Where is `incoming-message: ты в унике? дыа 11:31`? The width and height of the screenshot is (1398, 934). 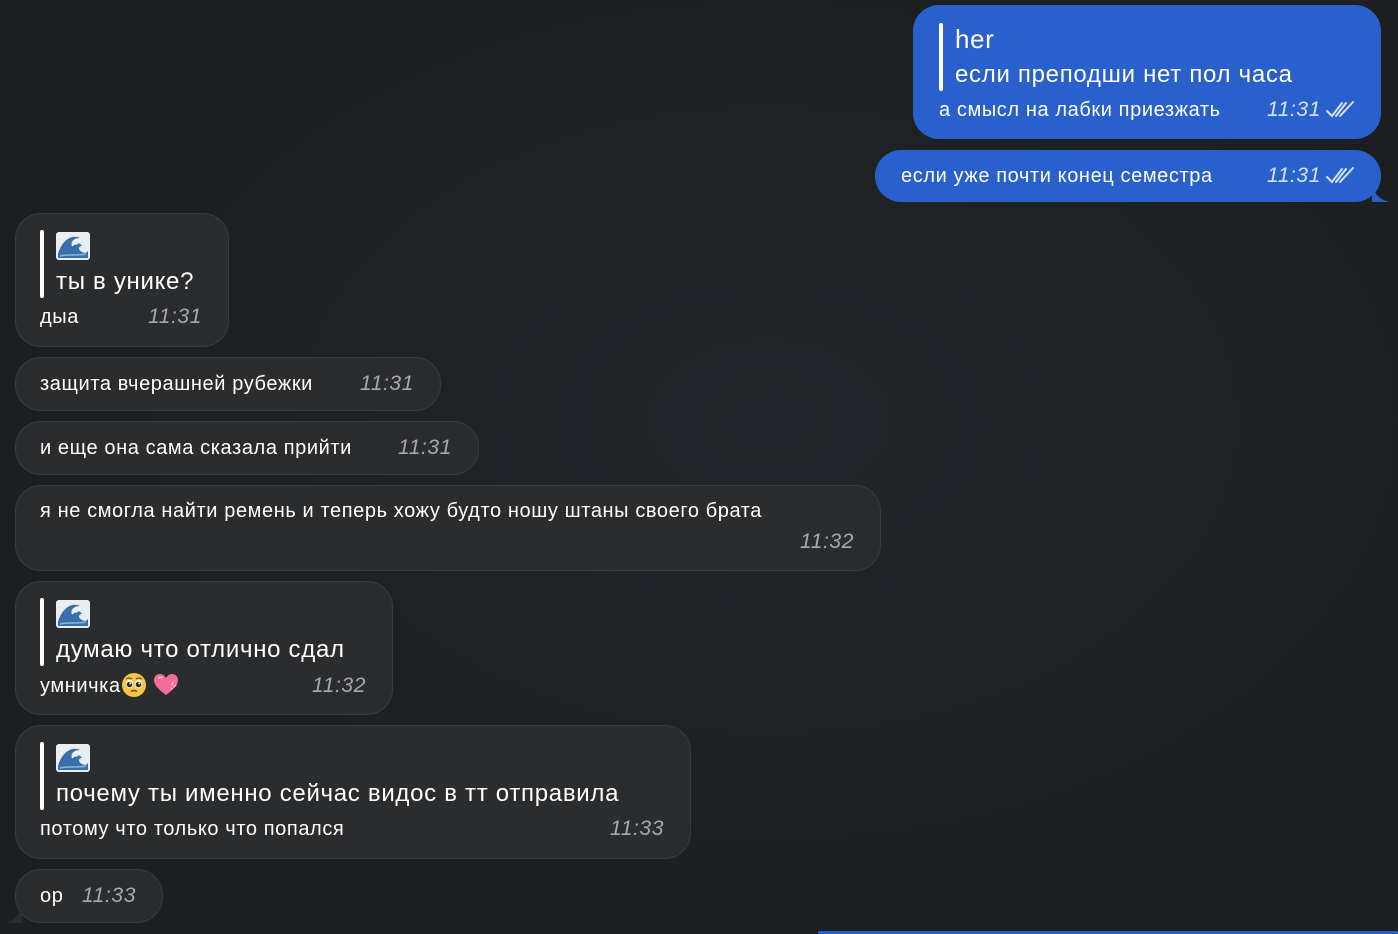
incoming-message: ты в унике? дыа 11:31 is located at coordinates (122, 280).